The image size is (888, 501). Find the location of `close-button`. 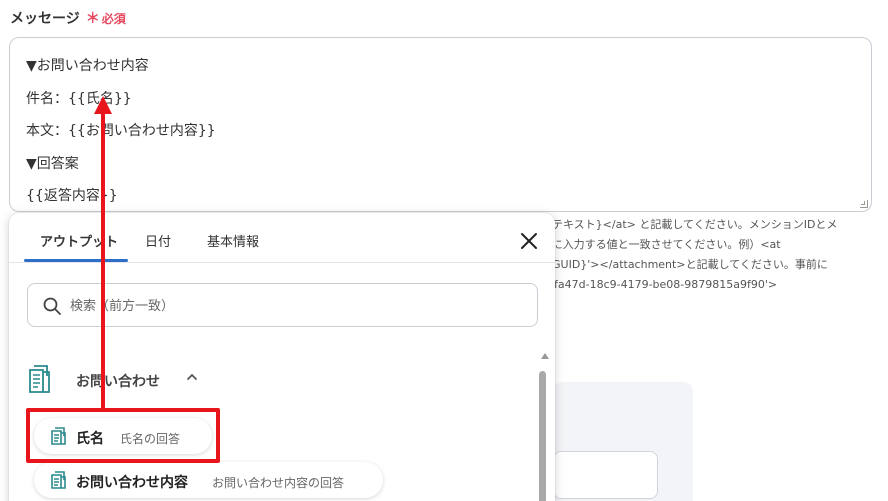

close-button is located at coordinates (529, 241).